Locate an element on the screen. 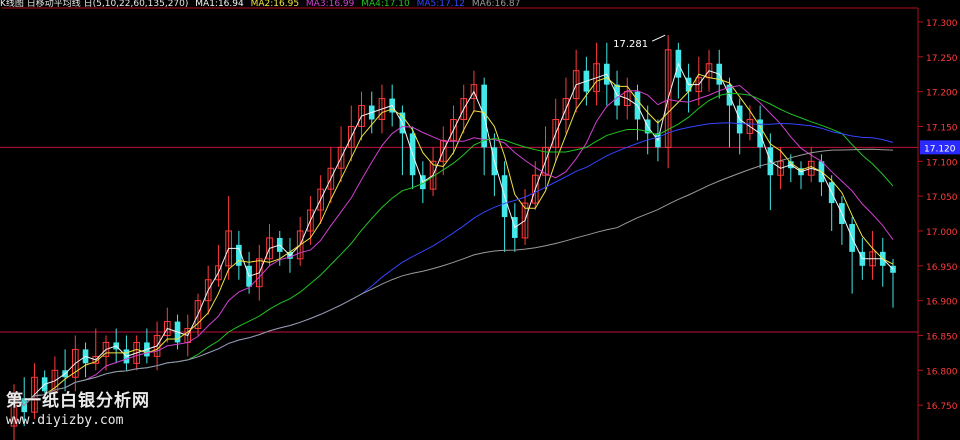 This screenshot has width=960, height=440. y-tick-label: 17.250 is located at coordinates (942, 59).